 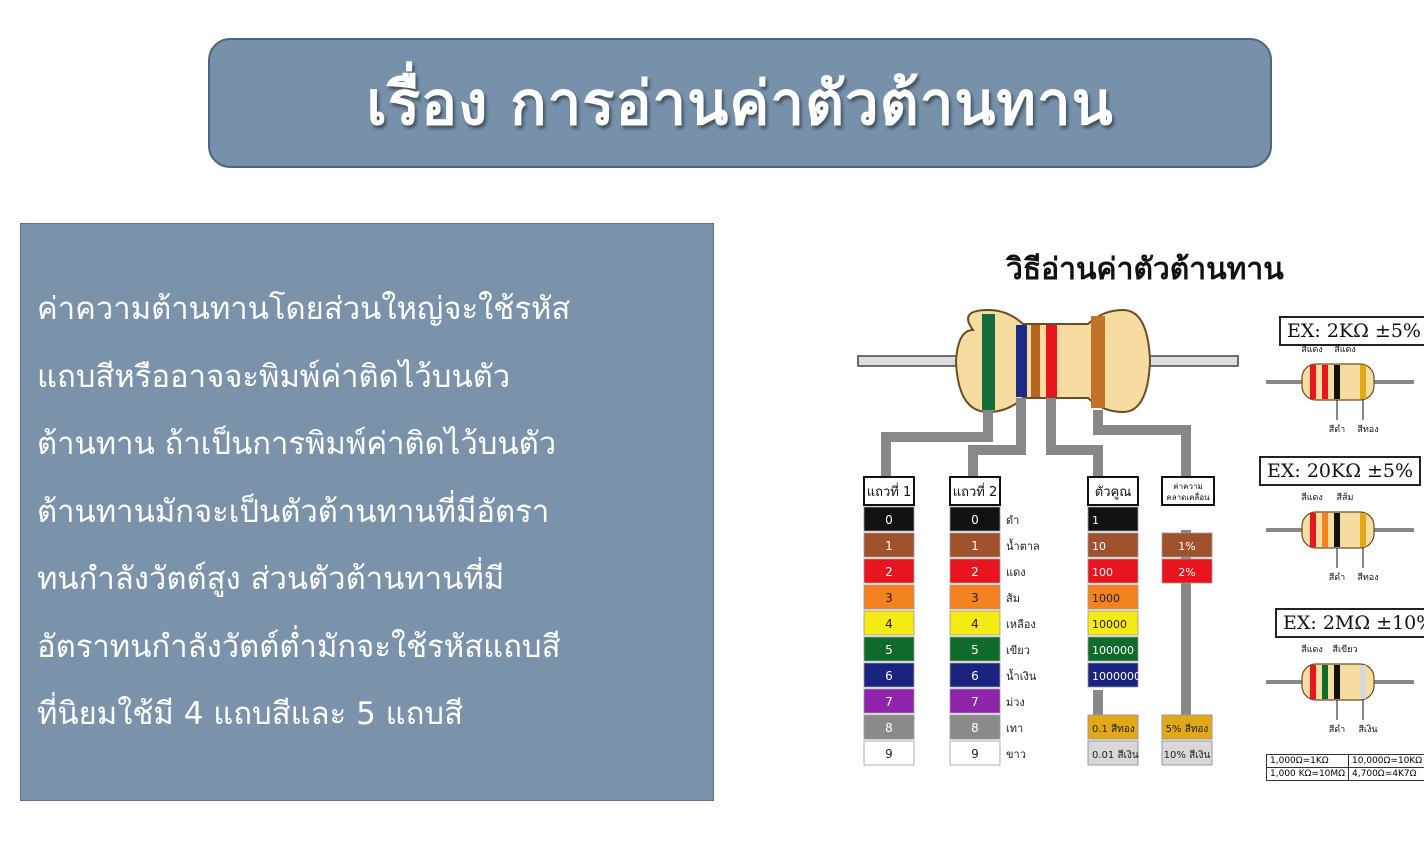 What do you see at coordinates (1016, 754) in the screenshot?
I see `color-name-label: ขาว` at bounding box center [1016, 754].